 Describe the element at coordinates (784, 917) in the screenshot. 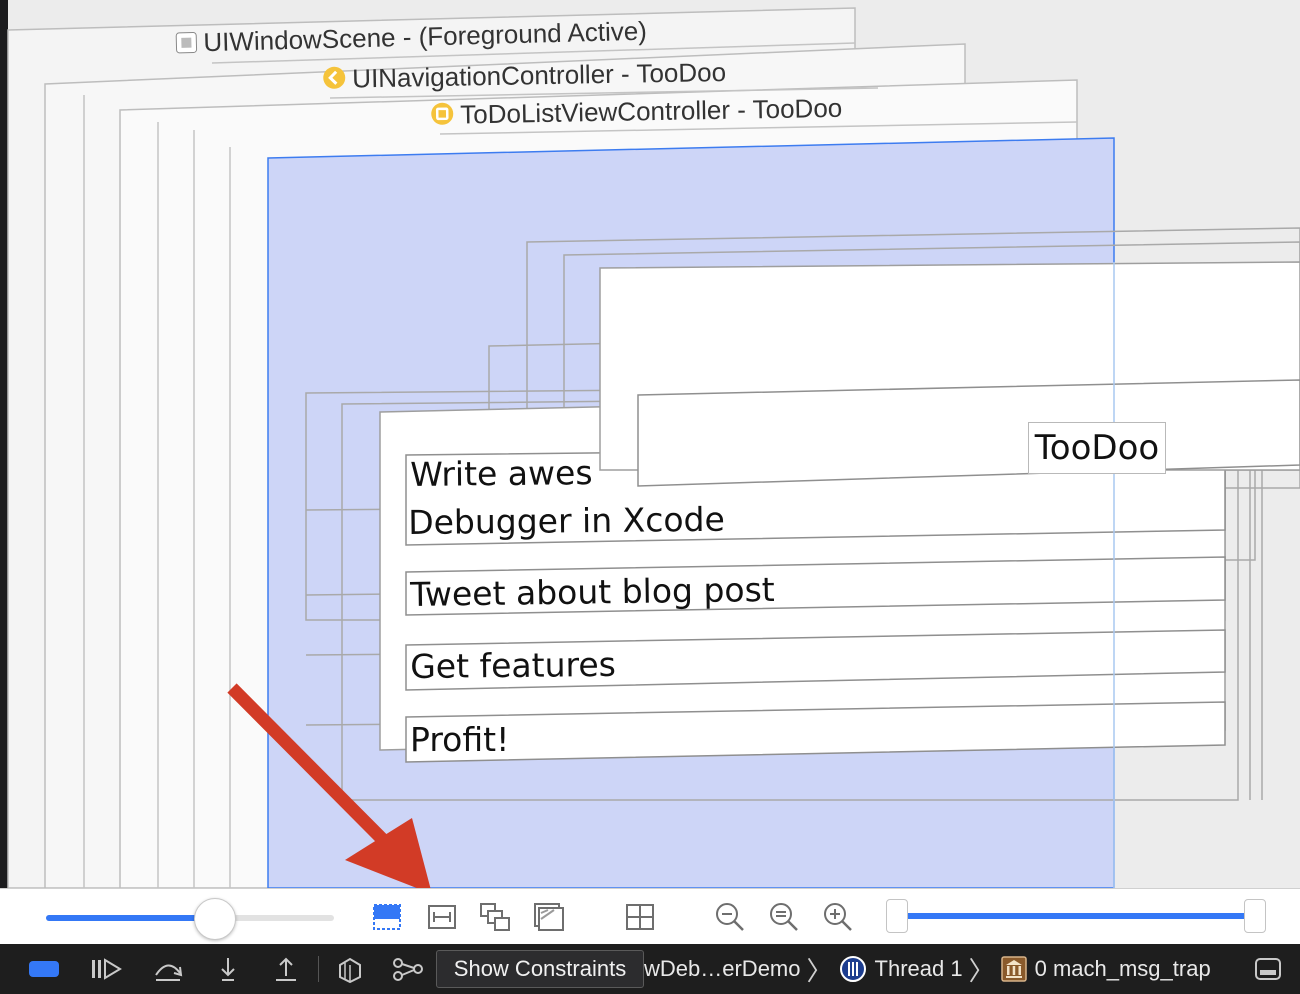

I see `actual-size-icon` at that location.